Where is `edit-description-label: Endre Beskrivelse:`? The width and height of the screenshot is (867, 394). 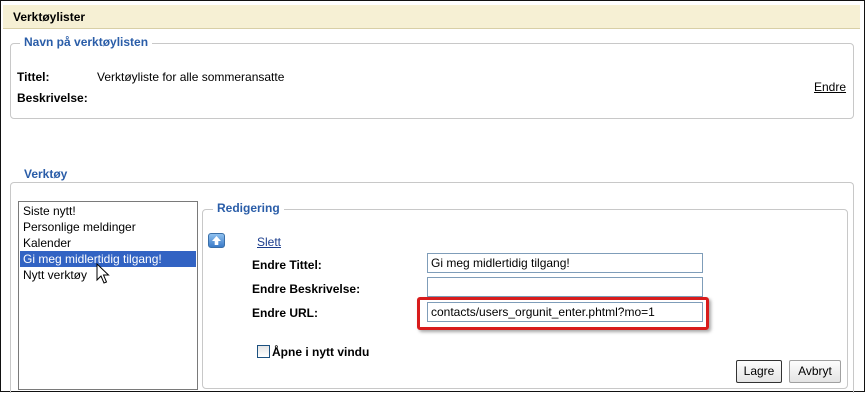 edit-description-label: Endre Beskrivelse: is located at coordinates (306, 289).